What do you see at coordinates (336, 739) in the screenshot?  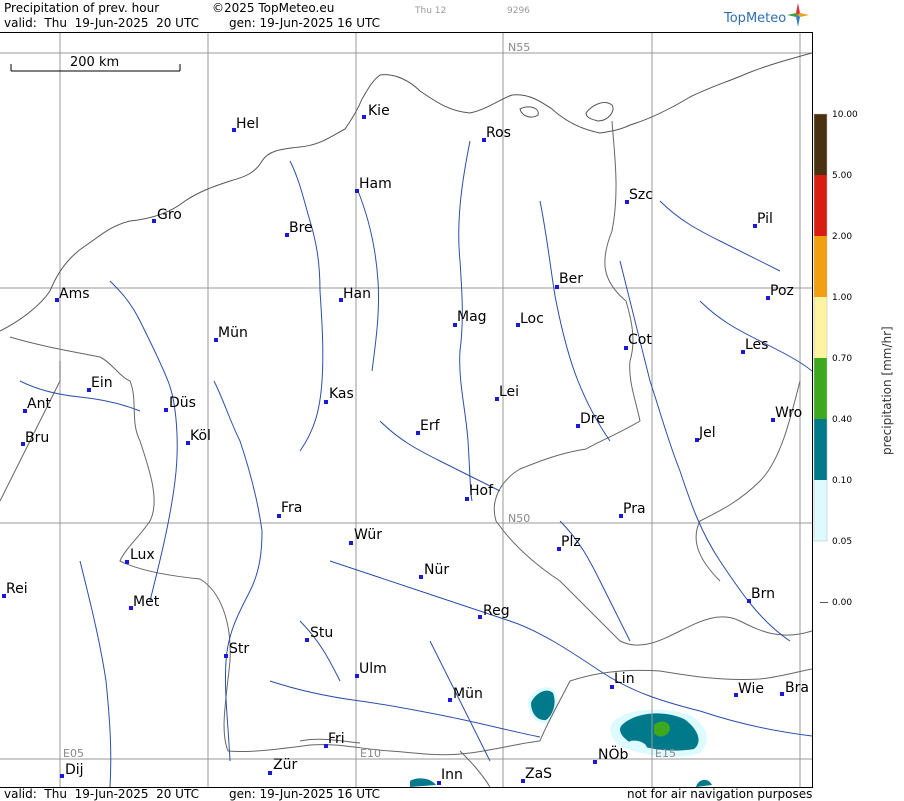 I see `city-label: Fri` at bounding box center [336, 739].